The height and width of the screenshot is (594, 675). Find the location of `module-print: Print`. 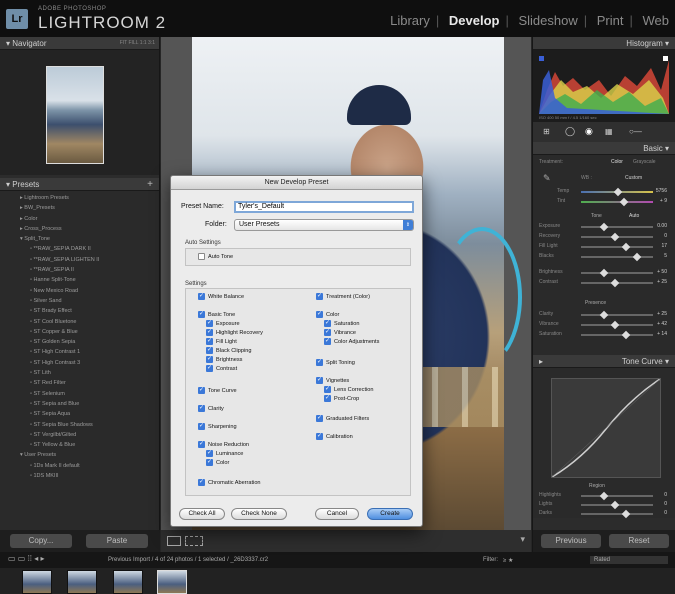

module-print: Print is located at coordinates (610, 20).